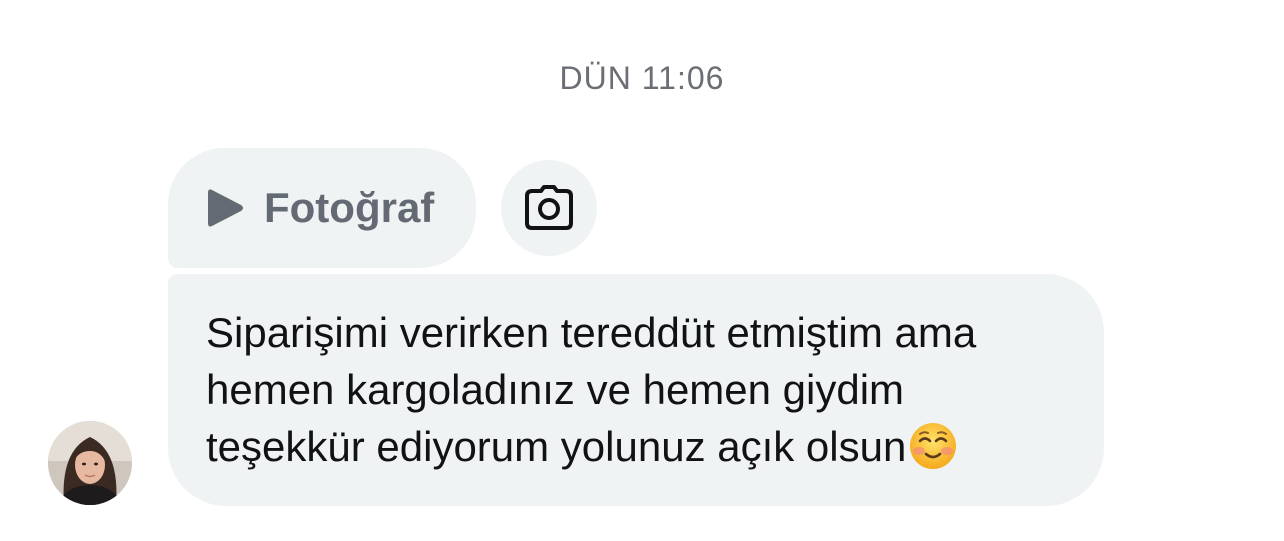  Describe the element at coordinates (90, 463) in the screenshot. I see `sender-avatar` at that location.